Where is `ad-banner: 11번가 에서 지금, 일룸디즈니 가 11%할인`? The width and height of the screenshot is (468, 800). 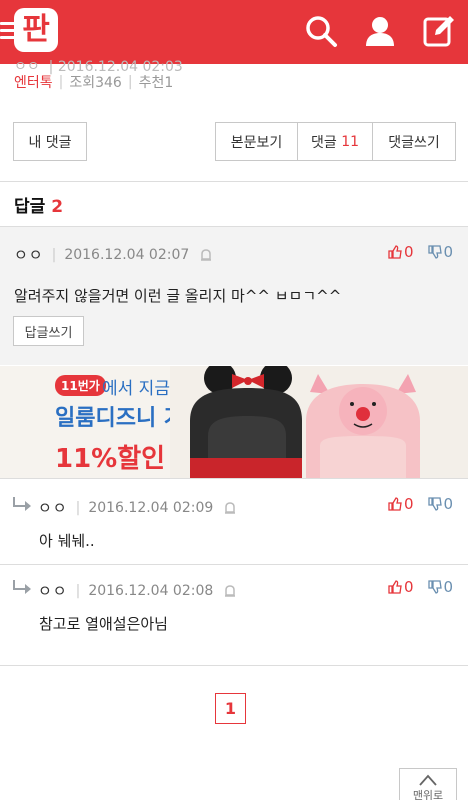
ad-banner: 11번가 에서 지금, 일룸디즈니 가 11%할인 is located at coordinates (234, 422).